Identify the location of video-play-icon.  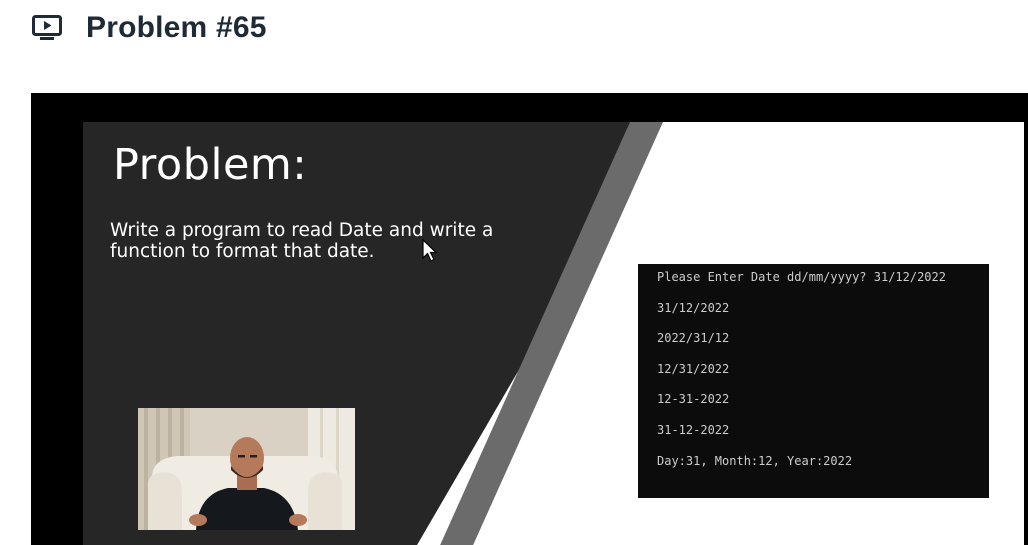
(47, 28).